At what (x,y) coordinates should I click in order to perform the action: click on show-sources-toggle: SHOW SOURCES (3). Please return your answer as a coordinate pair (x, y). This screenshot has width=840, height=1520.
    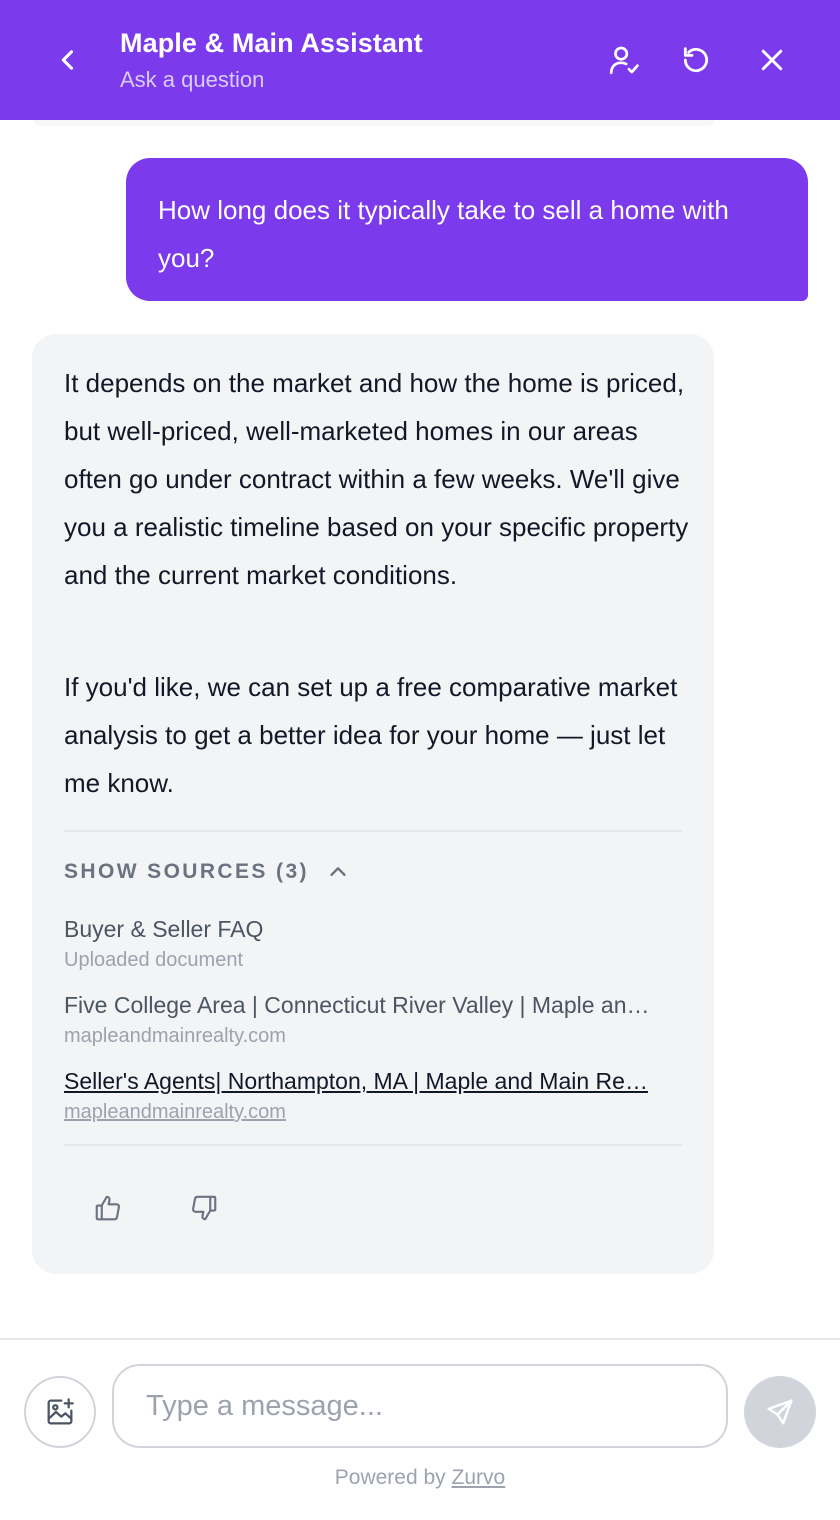
    Looking at the image, I should click on (206, 872).